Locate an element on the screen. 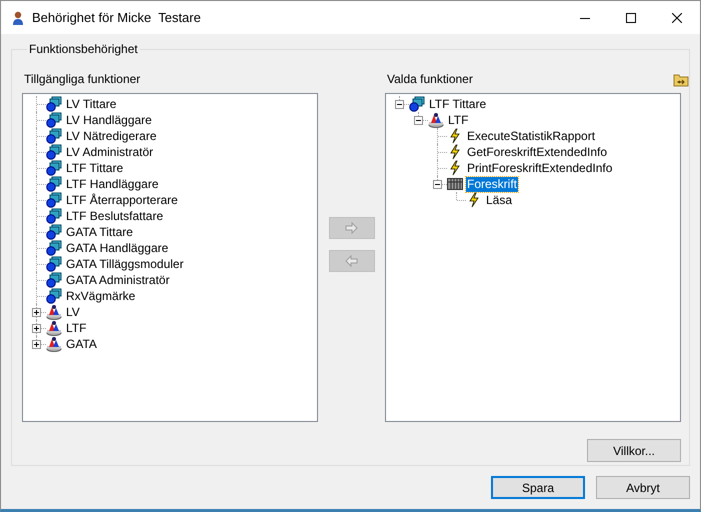 This screenshot has height=512, width=701. tree-item: LTF Återrapporterare is located at coordinates (122, 200).